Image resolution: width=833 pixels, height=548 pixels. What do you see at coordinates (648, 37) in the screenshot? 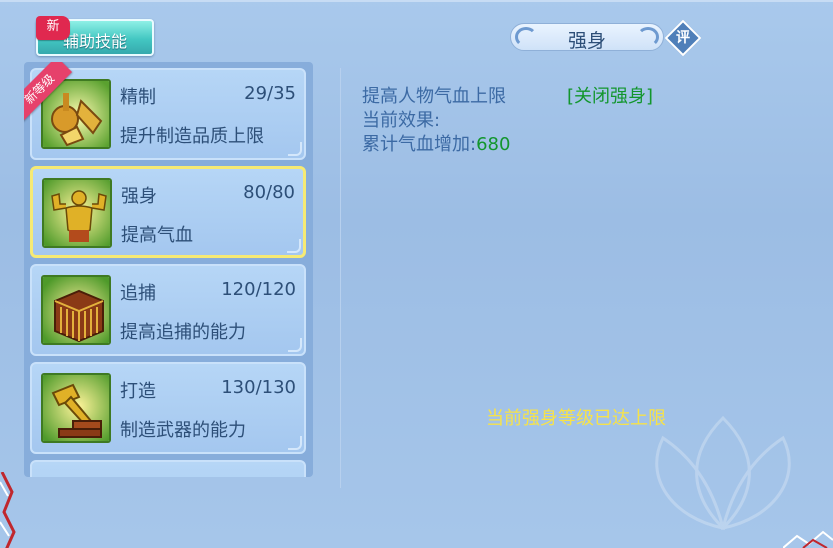
I see `swirl-right-icon` at bounding box center [648, 37].